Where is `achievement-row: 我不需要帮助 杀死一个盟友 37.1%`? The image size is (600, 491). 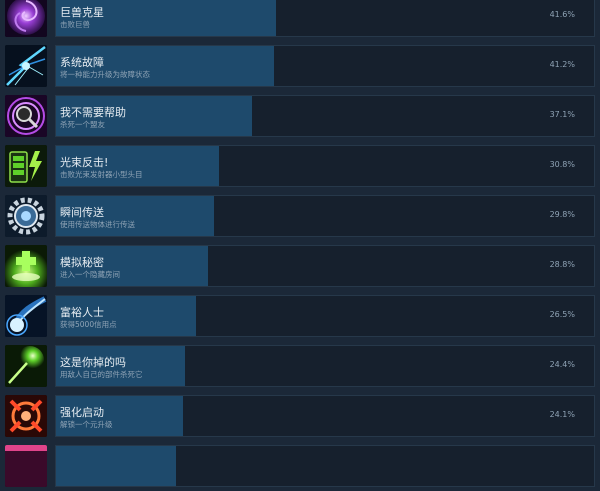
achievement-row: 我不需要帮助 杀死一个盟友 37.1% is located at coordinates (300, 116).